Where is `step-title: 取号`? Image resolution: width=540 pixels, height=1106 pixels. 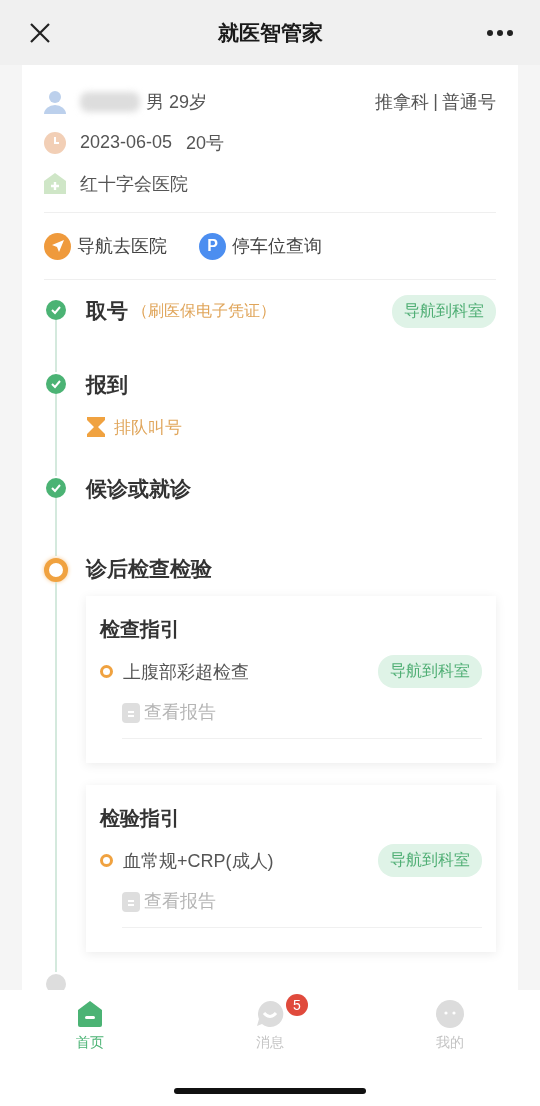
step-title: 取号 is located at coordinates (107, 311).